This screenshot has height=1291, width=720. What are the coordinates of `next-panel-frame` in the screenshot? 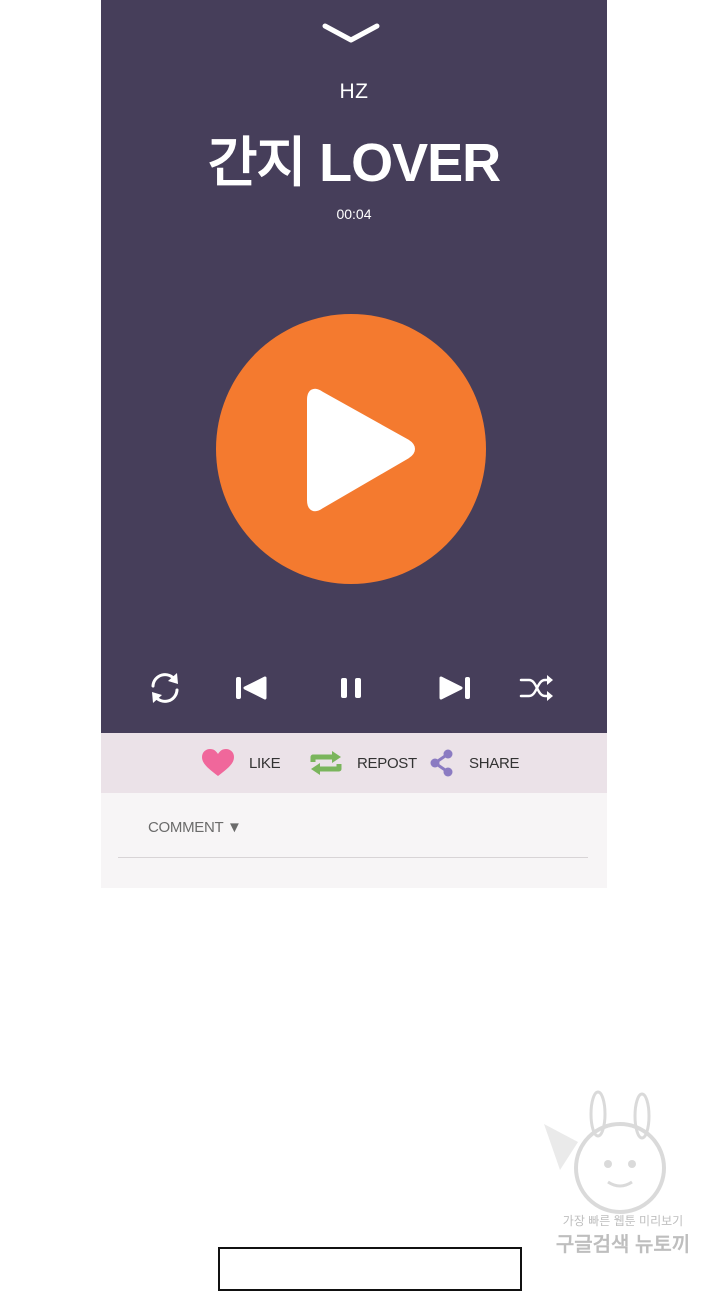 It's located at (370, 1269).